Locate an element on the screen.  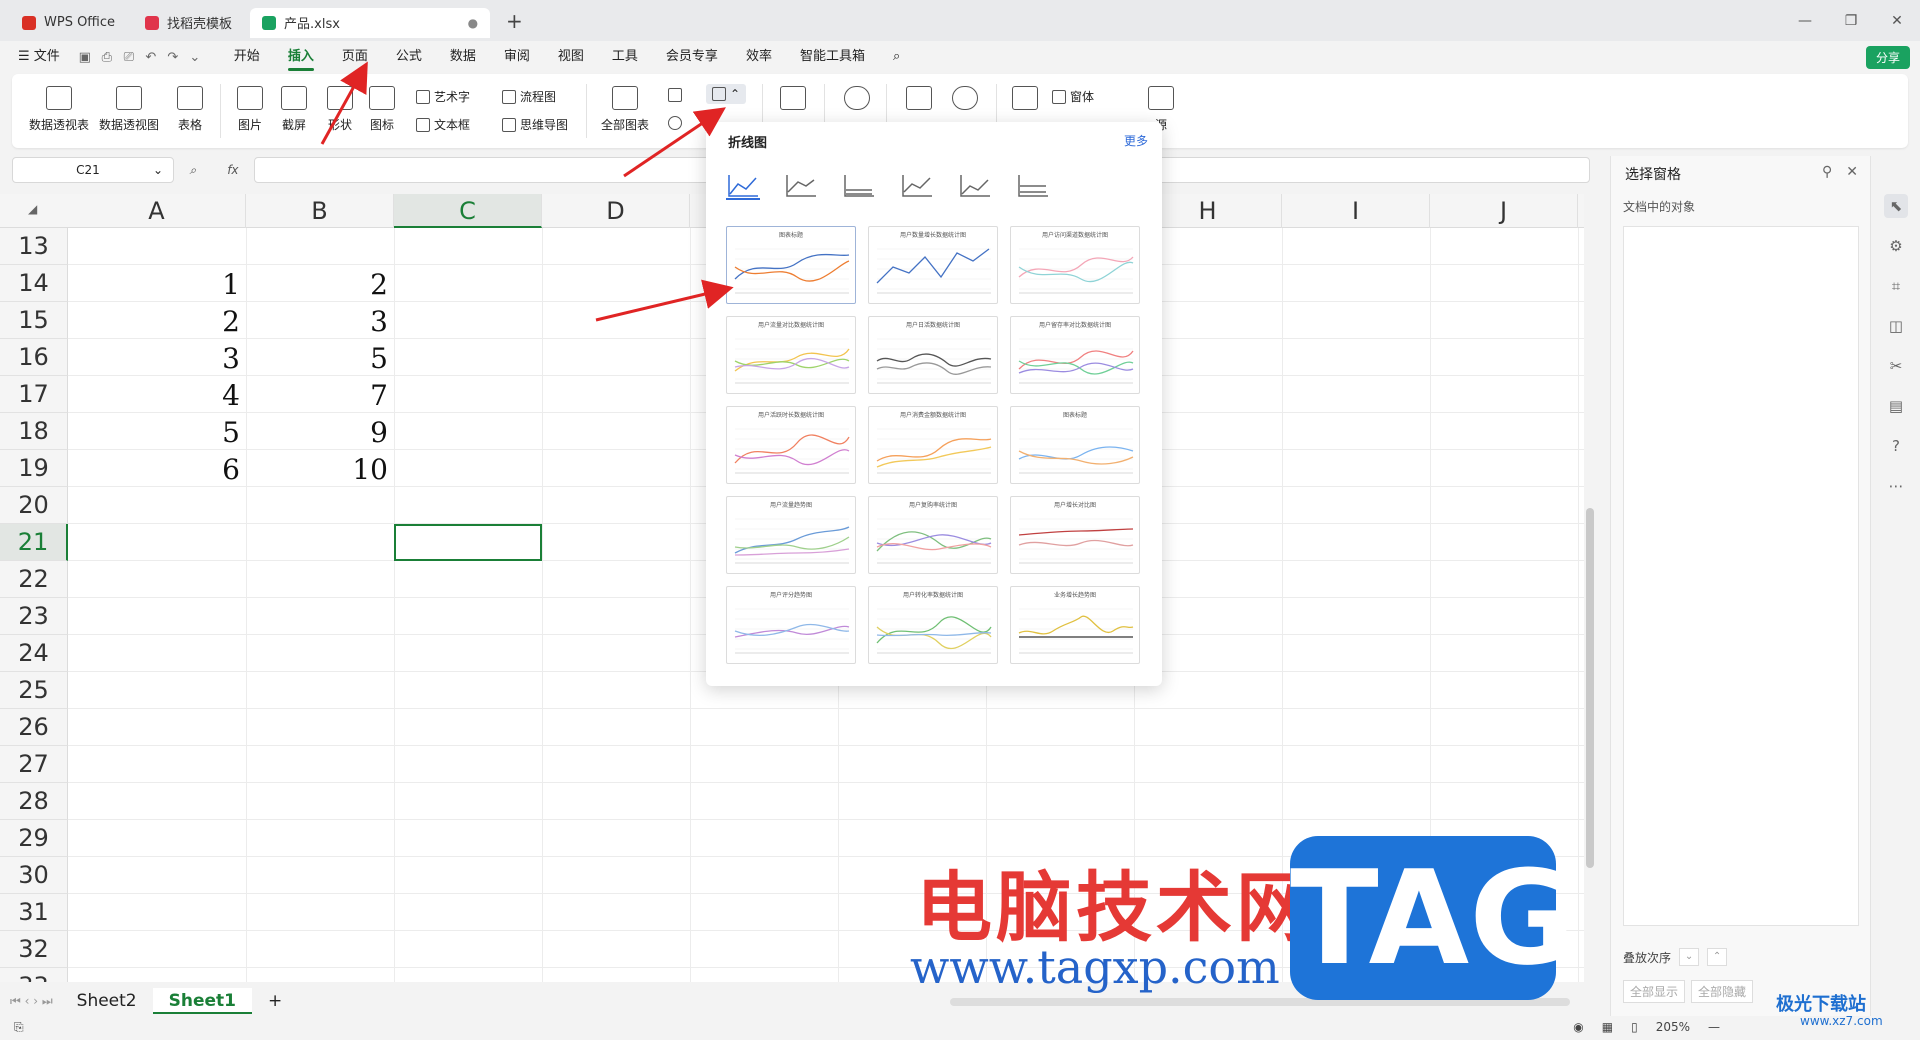
chart-template-2: 用户数量增长数据统计图 is located at coordinates (933, 265).